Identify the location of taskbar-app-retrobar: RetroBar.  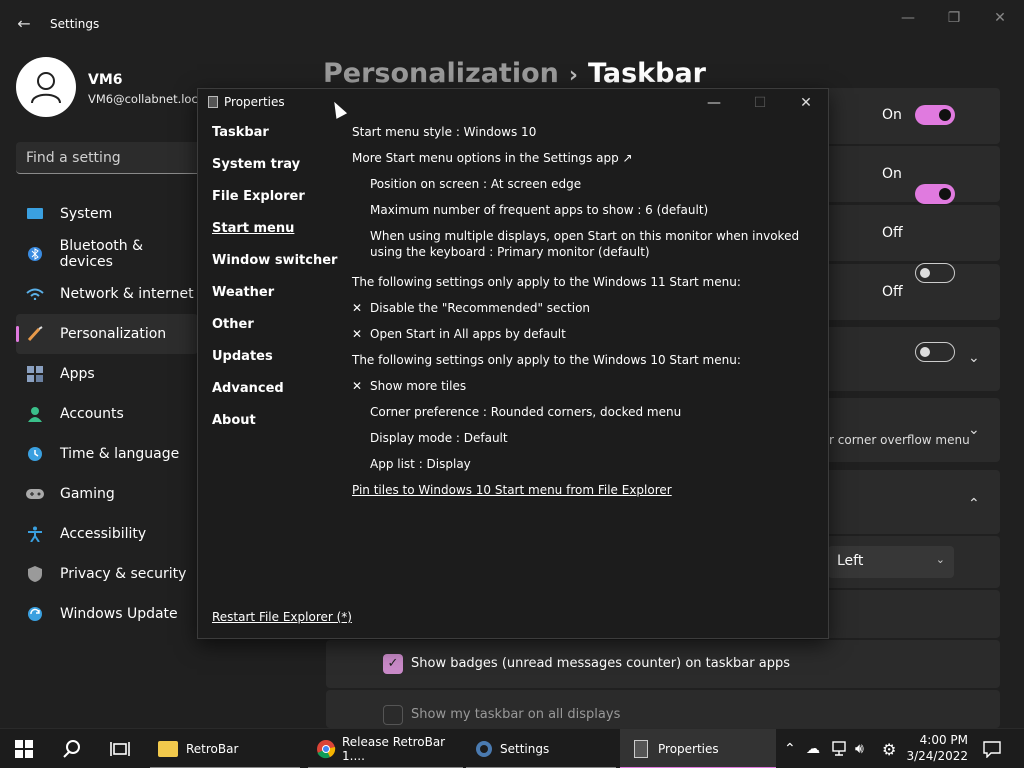
(225, 748).